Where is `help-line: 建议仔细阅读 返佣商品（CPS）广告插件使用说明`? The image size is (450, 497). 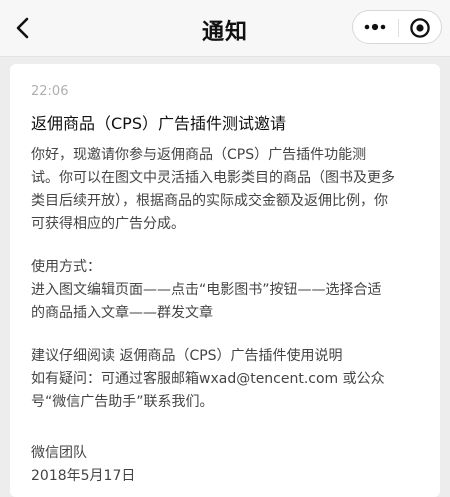
help-line: 建议仔细阅读 返佣商品（CPS）广告插件使用说明 is located at coordinates (187, 356).